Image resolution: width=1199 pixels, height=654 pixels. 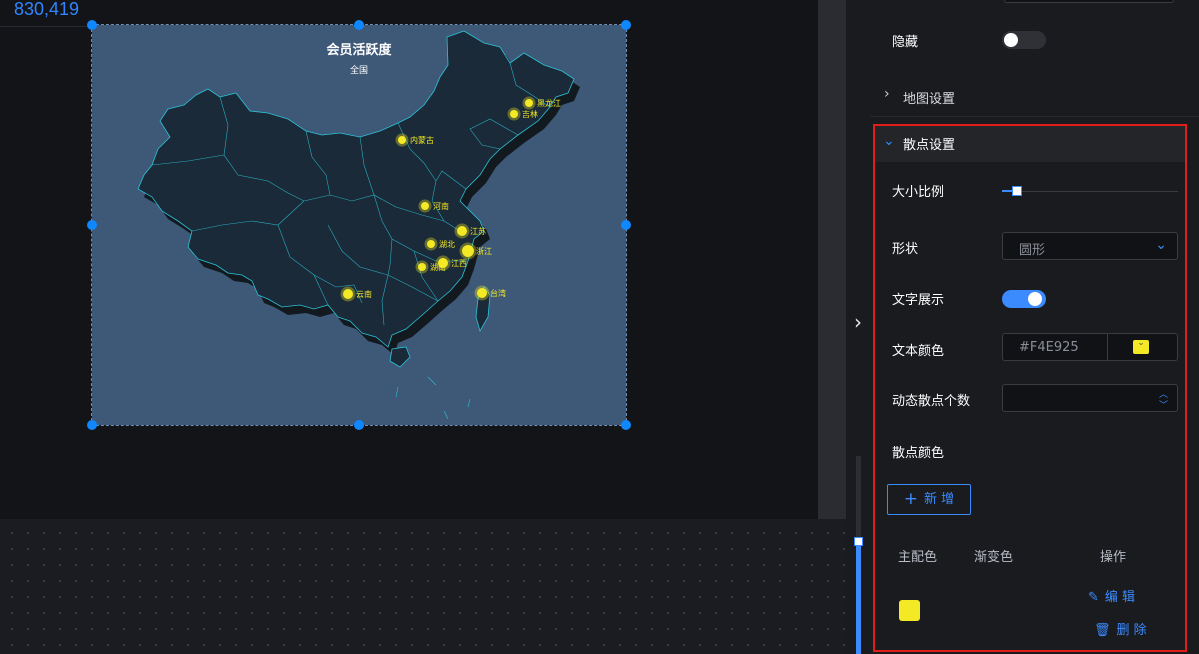 I want to click on canvas-dot-grid, so click(x=423, y=586).